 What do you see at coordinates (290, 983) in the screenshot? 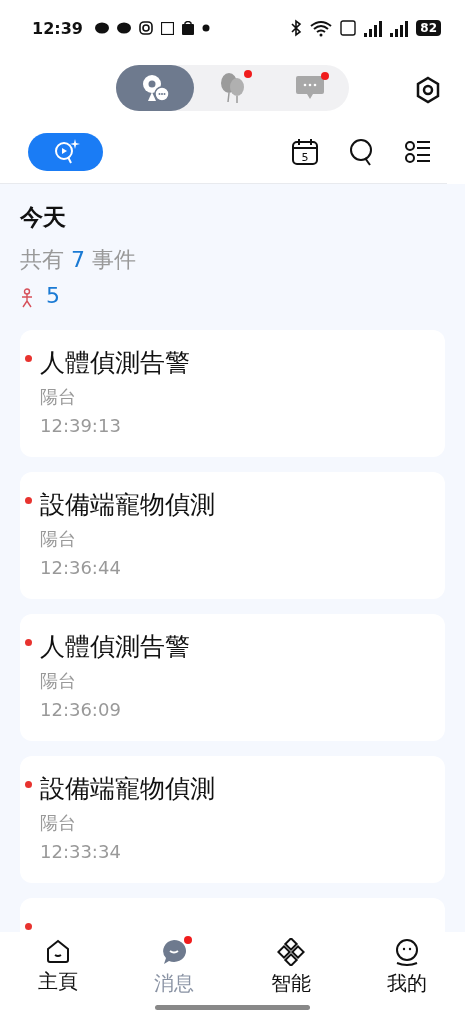
I see `nav-label: 智能` at bounding box center [290, 983].